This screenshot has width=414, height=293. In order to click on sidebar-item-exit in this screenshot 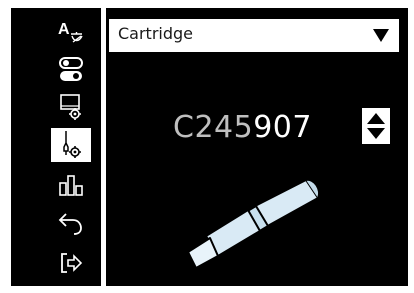, I will do `click(71, 263)`.